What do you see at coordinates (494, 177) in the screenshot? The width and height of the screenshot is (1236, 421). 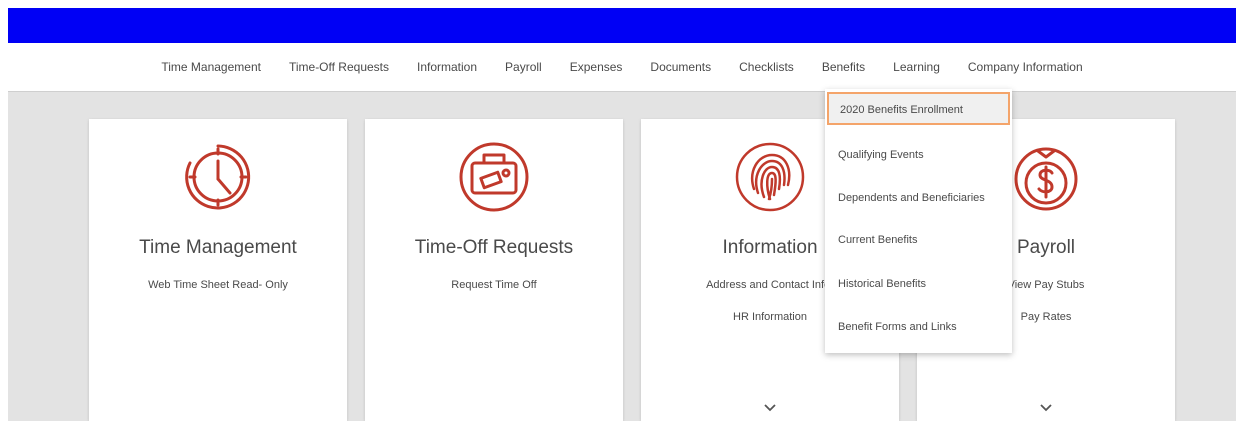 I see `suitcase-icon` at bounding box center [494, 177].